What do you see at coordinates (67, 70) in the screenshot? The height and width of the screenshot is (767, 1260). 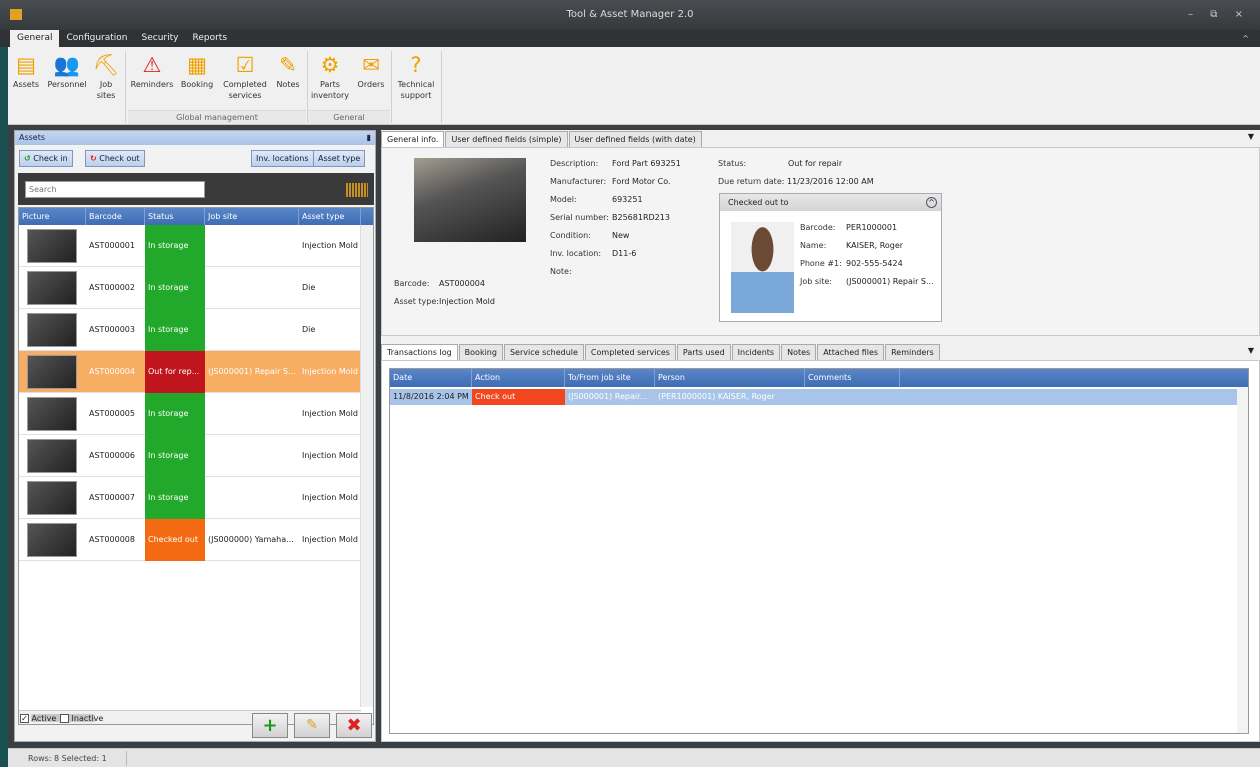 I see `personnel-button: 👥 Personnel` at bounding box center [67, 70].